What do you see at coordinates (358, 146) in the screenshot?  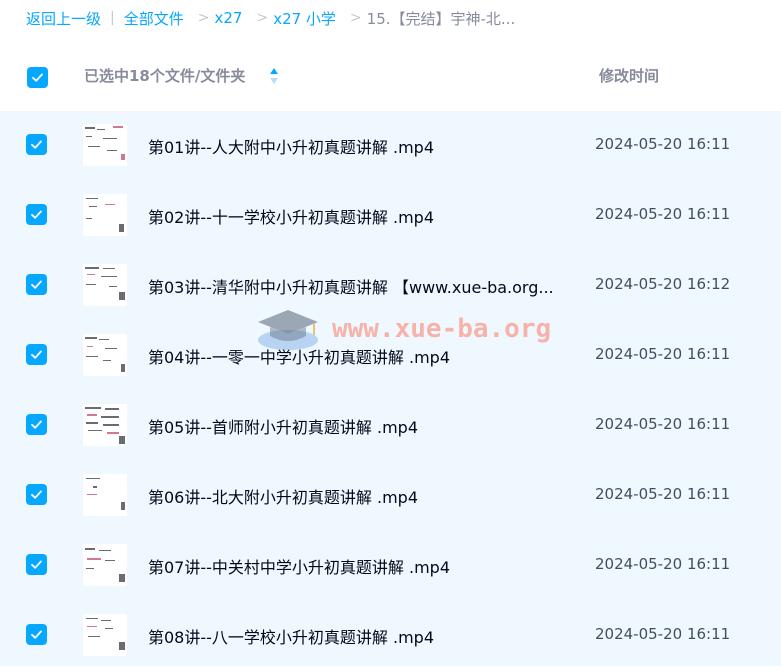 I see `file-name: 第01讲--人大附中小升初真题讲解 .mp4` at bounding box center [358, 146].